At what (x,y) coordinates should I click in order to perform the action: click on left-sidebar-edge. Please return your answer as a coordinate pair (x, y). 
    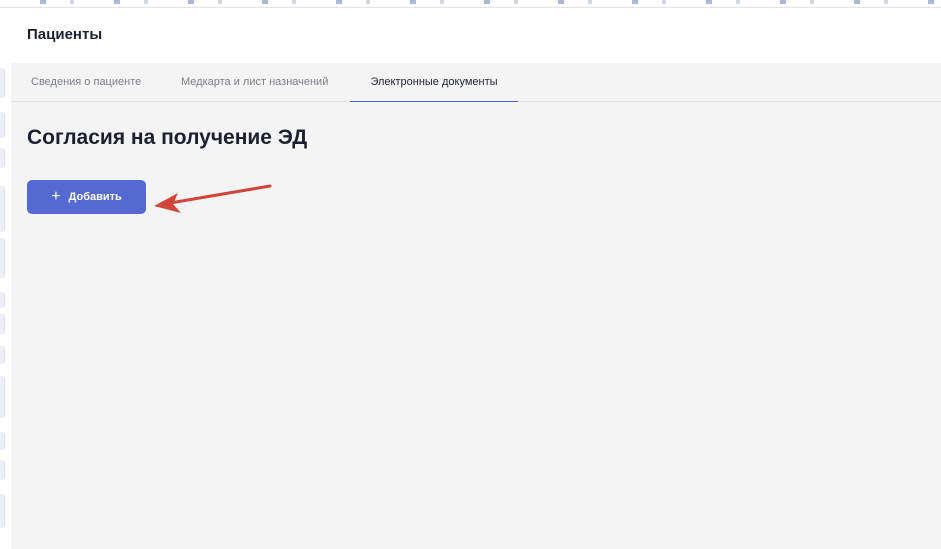
    Looking at the image, I should click on (4, 278).